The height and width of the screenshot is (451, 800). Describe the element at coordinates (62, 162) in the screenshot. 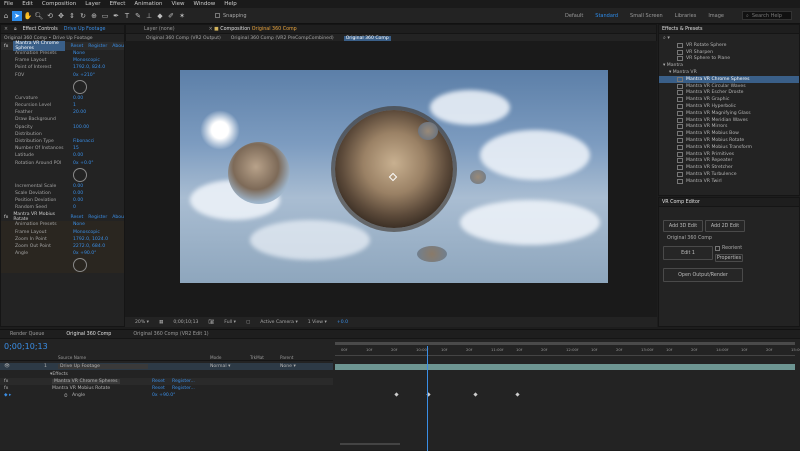

I see `property-row: Rotation Around POI 0x +0.0°` at that location.